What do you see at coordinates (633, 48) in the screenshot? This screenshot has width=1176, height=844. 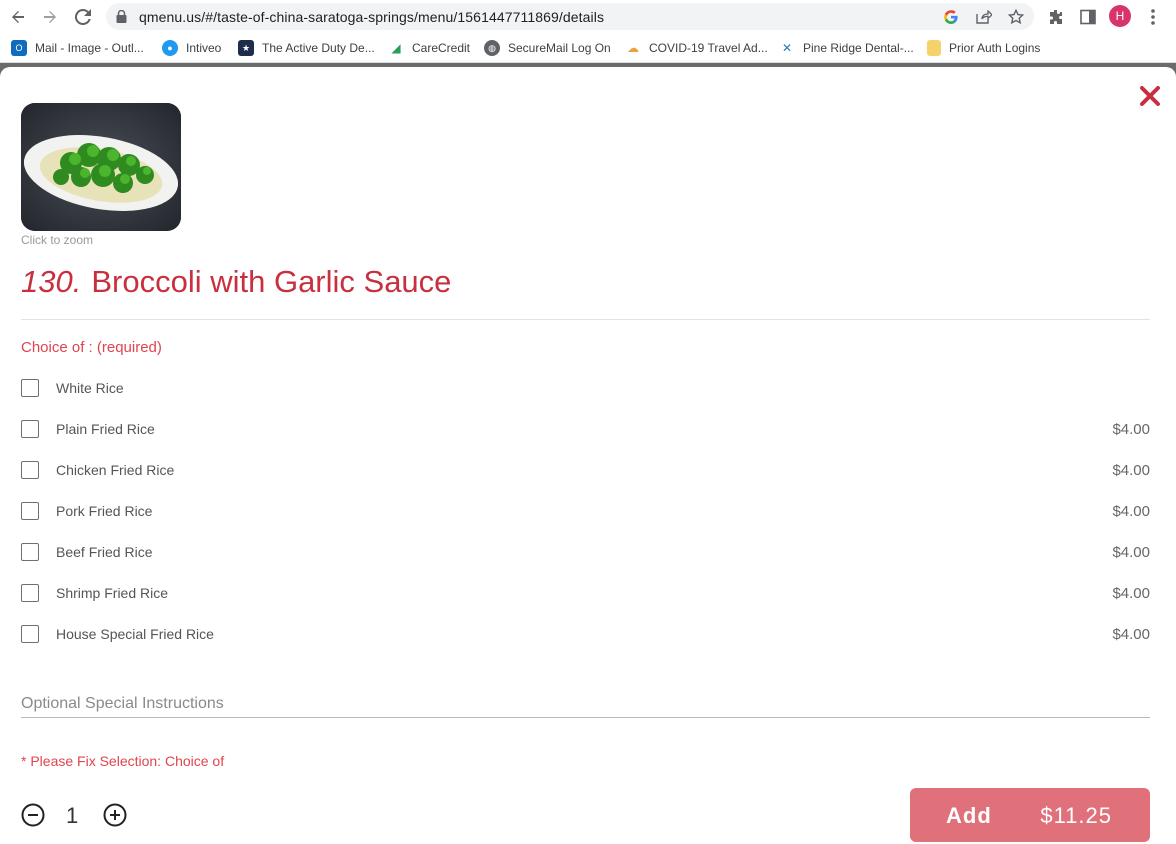 I see `covid-travel-icon: ☁` at bounding box center [633, 48].